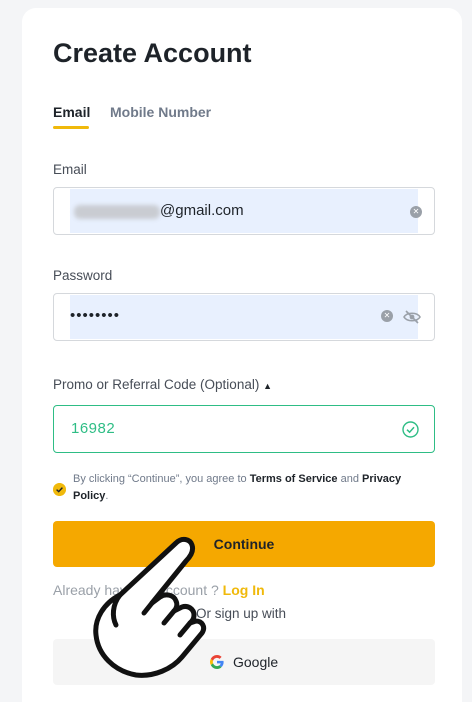  I want to click on google-label: Google, so click(256, 662).